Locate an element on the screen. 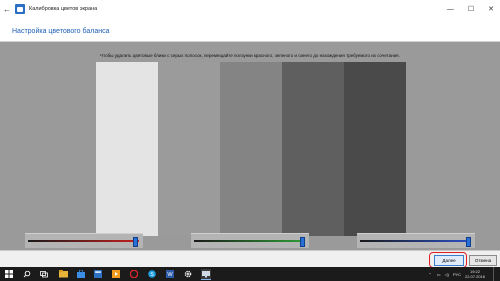 This screenshot has width=500, height=281. blue-slider-track is located at coordinates (415, 241).